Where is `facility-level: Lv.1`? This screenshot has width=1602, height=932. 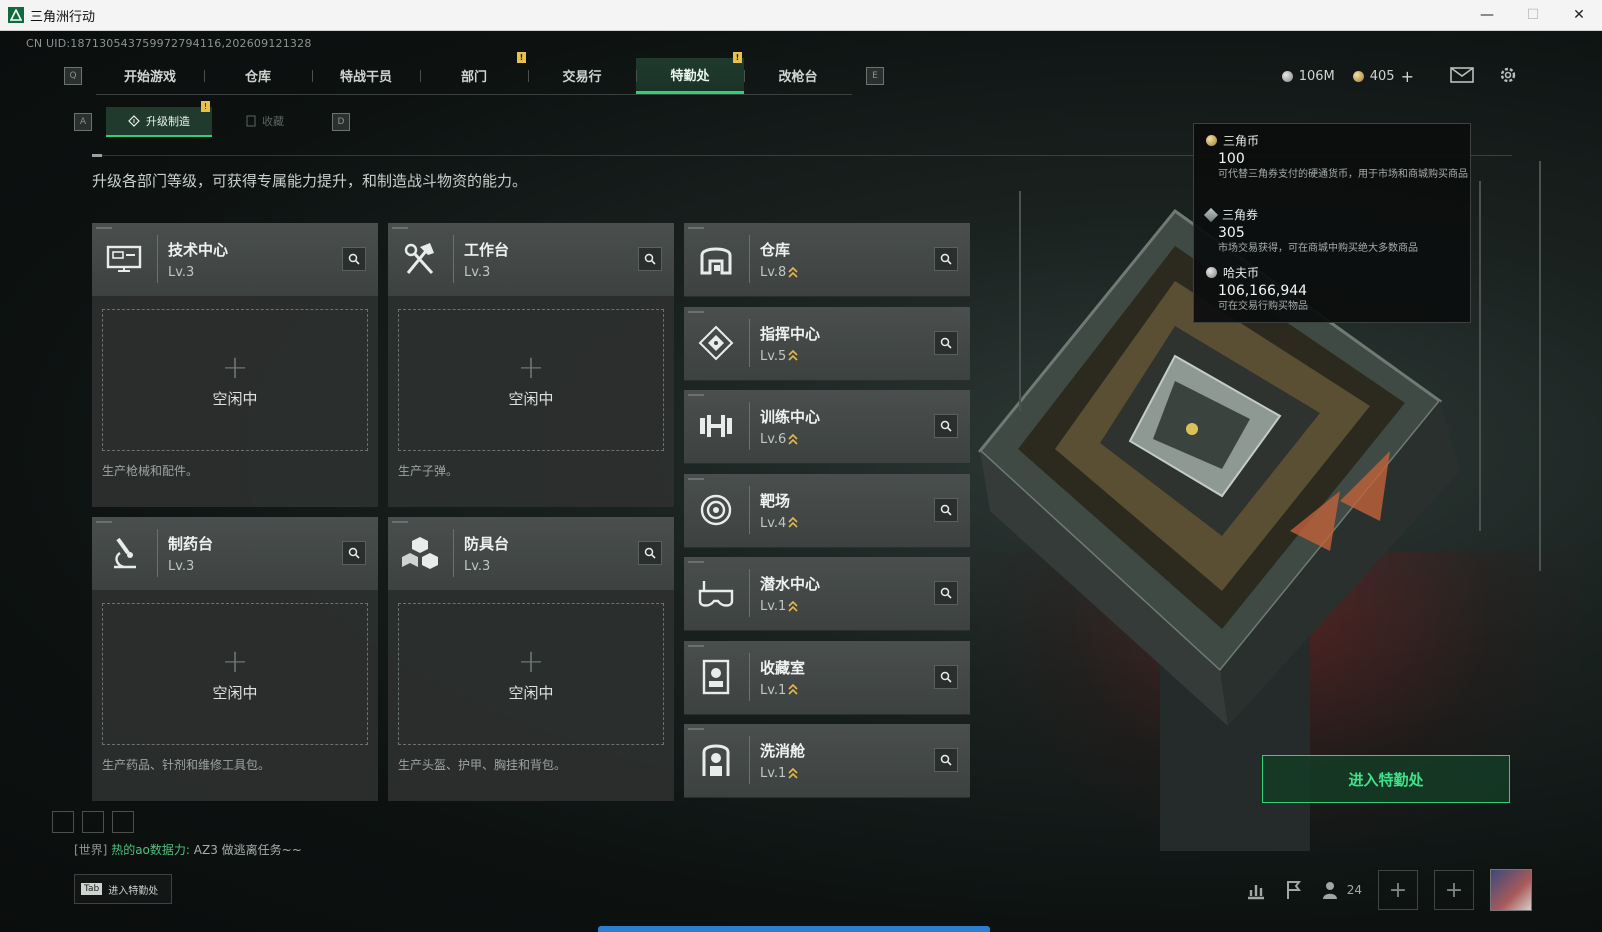
facility-level: Lv.1 is located at coordinates (779, 690).